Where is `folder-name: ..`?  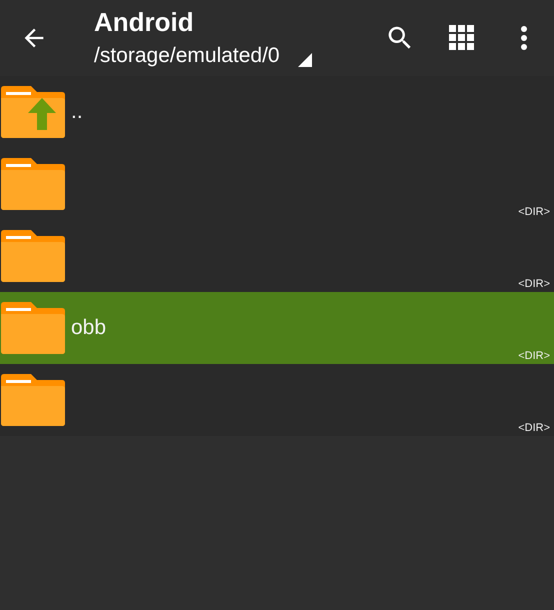
folder-name: .. is located at coordinates (77, 112).